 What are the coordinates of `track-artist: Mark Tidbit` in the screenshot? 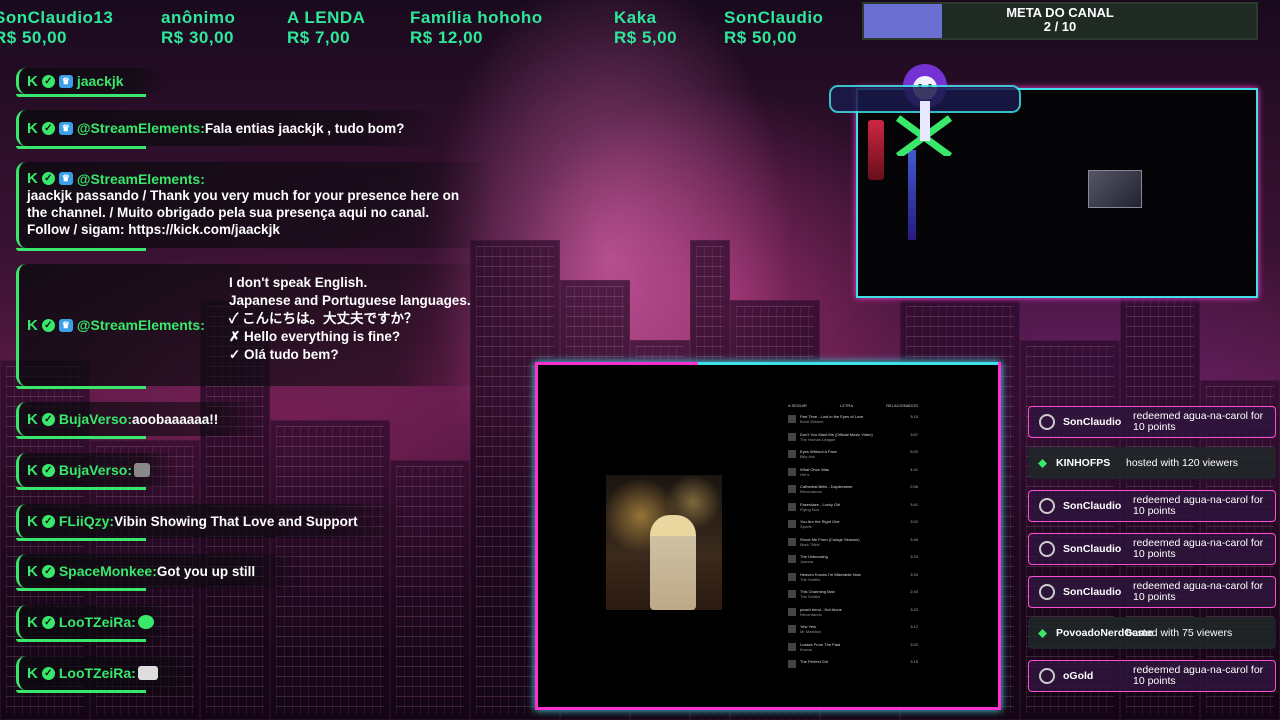 It's located at (810, 544).